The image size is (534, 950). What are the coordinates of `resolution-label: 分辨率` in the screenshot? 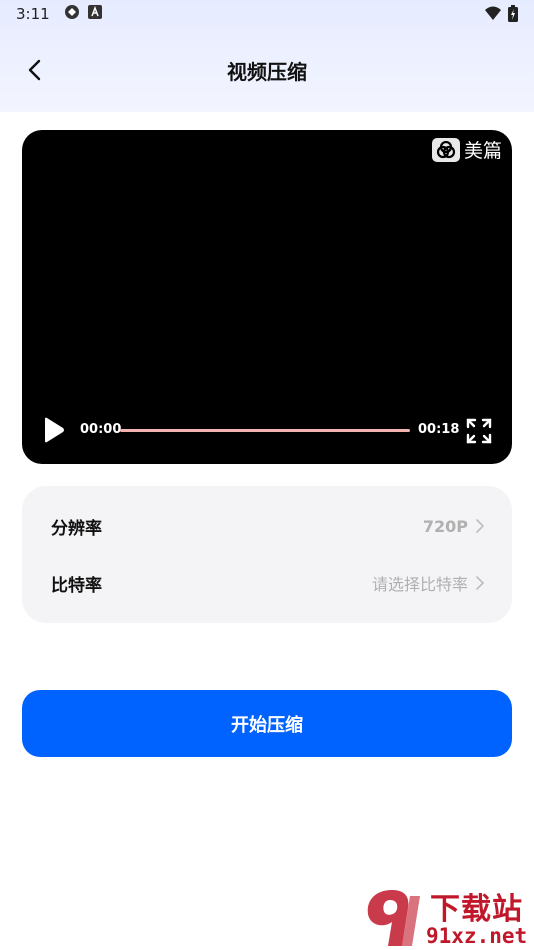 It's located at (76, 528).